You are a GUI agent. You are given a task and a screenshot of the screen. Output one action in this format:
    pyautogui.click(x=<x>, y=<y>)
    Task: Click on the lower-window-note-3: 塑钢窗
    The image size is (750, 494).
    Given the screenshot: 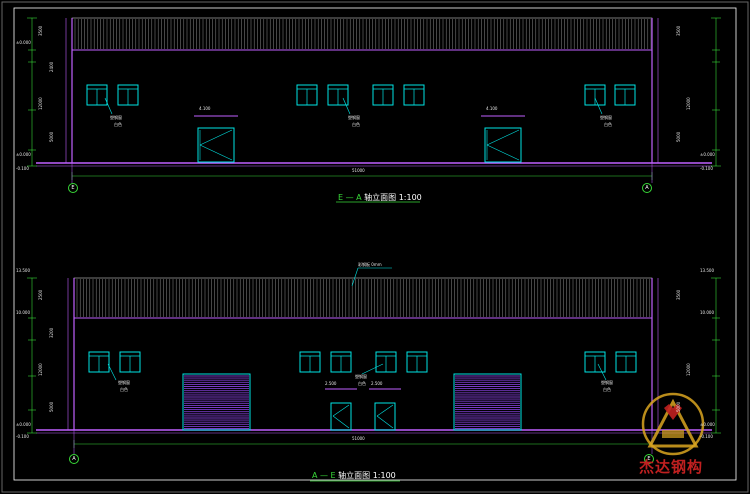 What is the action you would take?
    pyautogui.click(x=607, y=382)
    